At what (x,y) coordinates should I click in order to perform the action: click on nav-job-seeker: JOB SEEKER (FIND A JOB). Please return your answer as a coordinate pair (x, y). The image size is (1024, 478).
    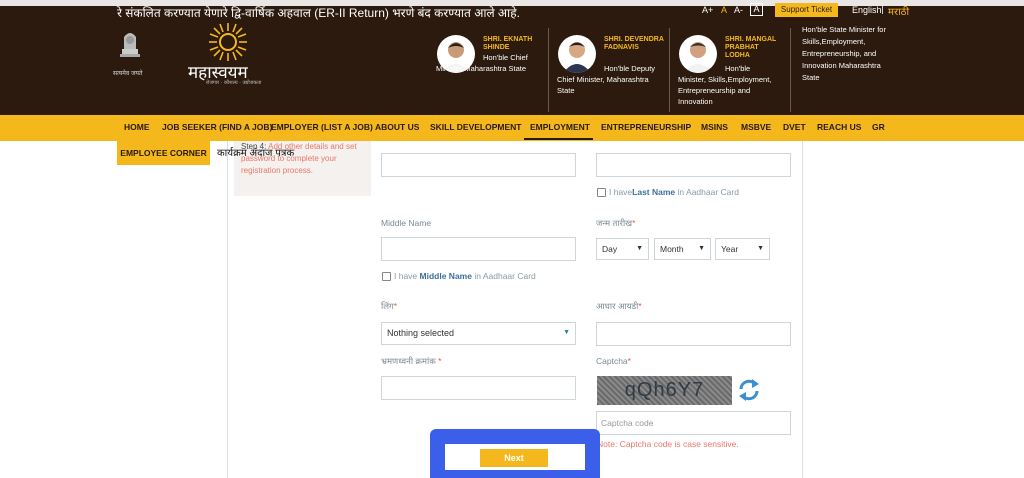
    Looking at the image, I should click on (217, 127).